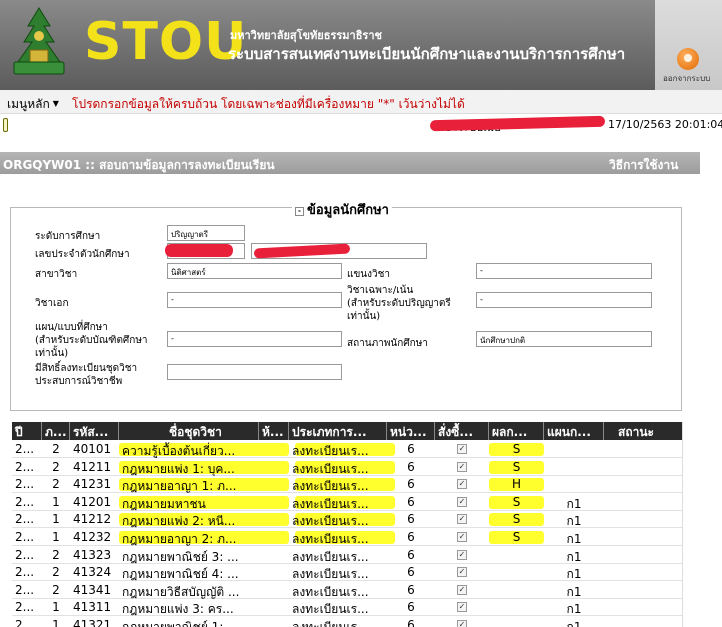 Image resolution: width=722 pixels, height=627 pixels. I want to click on cell-grade: S, so click(516, 537).